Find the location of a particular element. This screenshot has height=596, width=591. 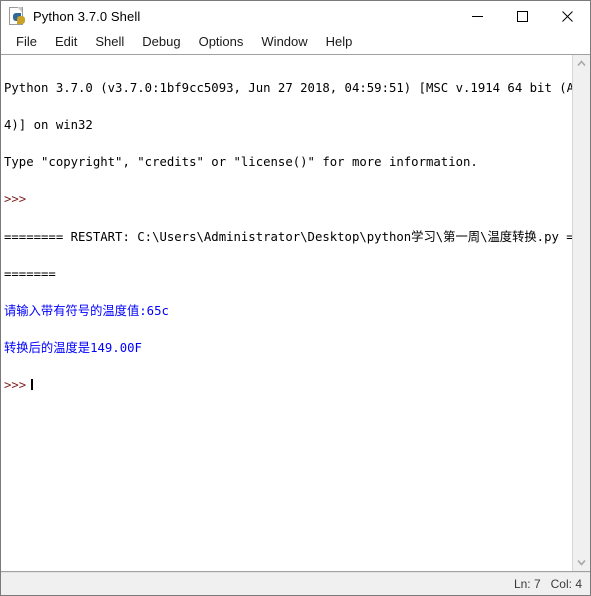

status-col-indicator: Col: 4 is located at coordinates (566, 584).